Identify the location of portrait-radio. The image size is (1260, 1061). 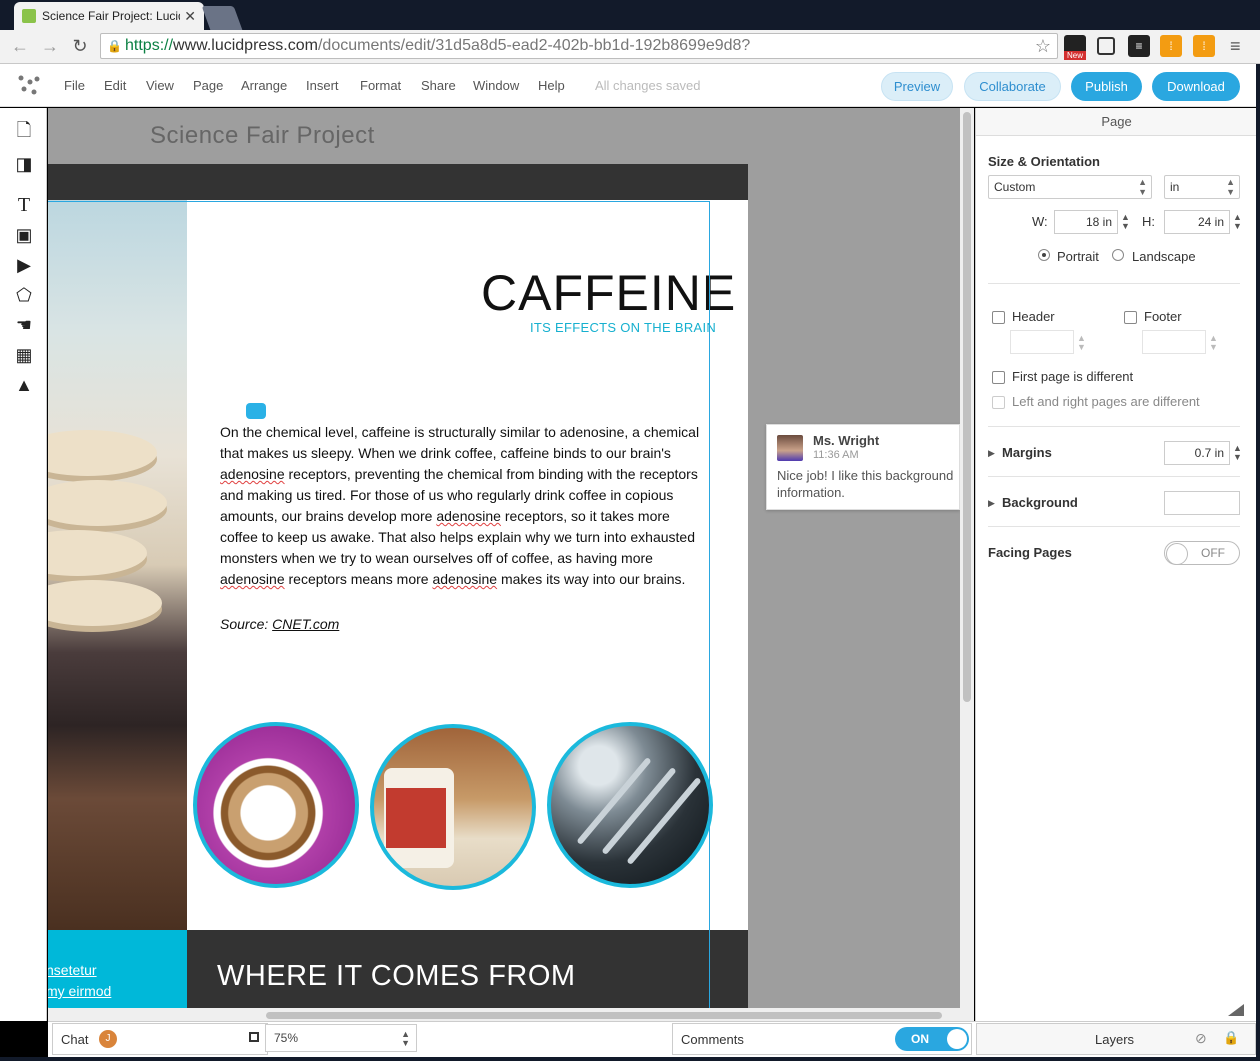
(1044, 255).